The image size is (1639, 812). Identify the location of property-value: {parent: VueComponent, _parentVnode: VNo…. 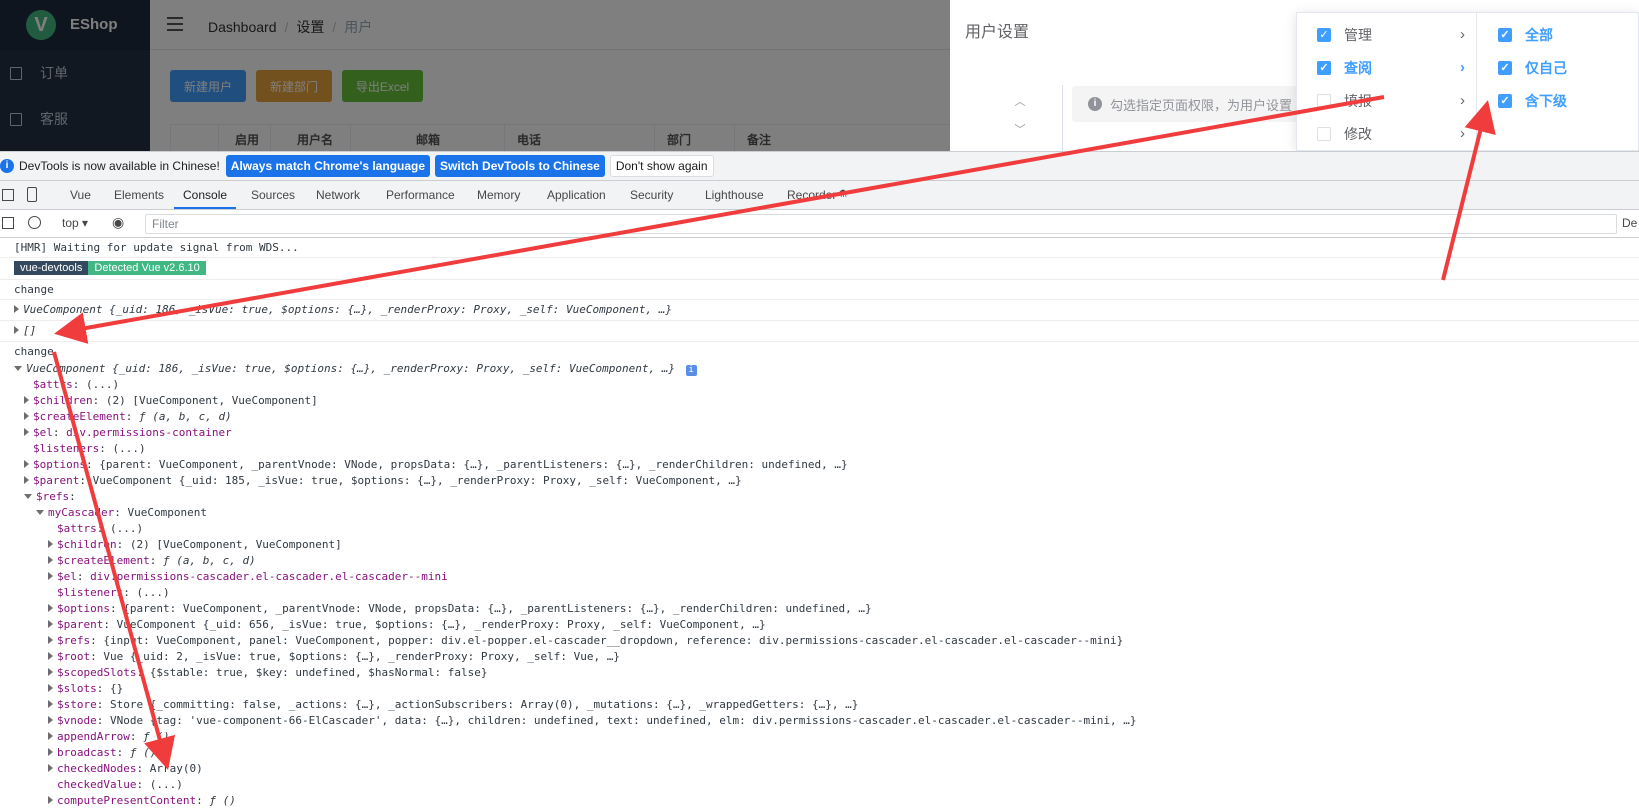
(473, 464).